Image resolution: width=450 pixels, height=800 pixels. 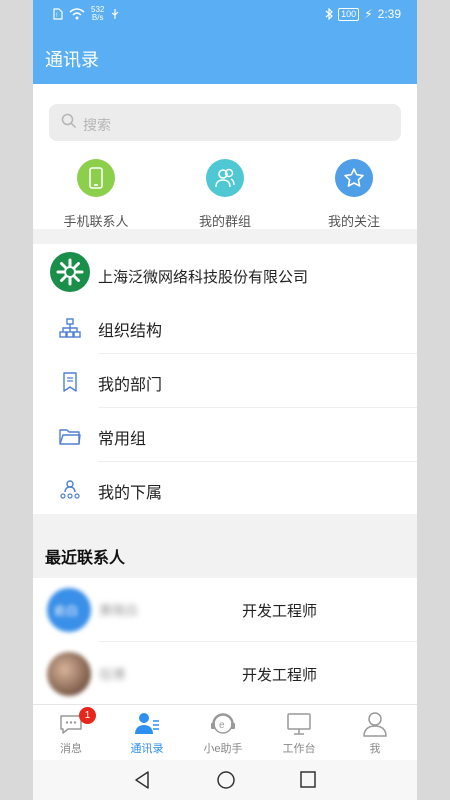 What do you see at coordinates (69, 121) in the screenshot?
I see `search-icon` at bounding box center [69, 121].